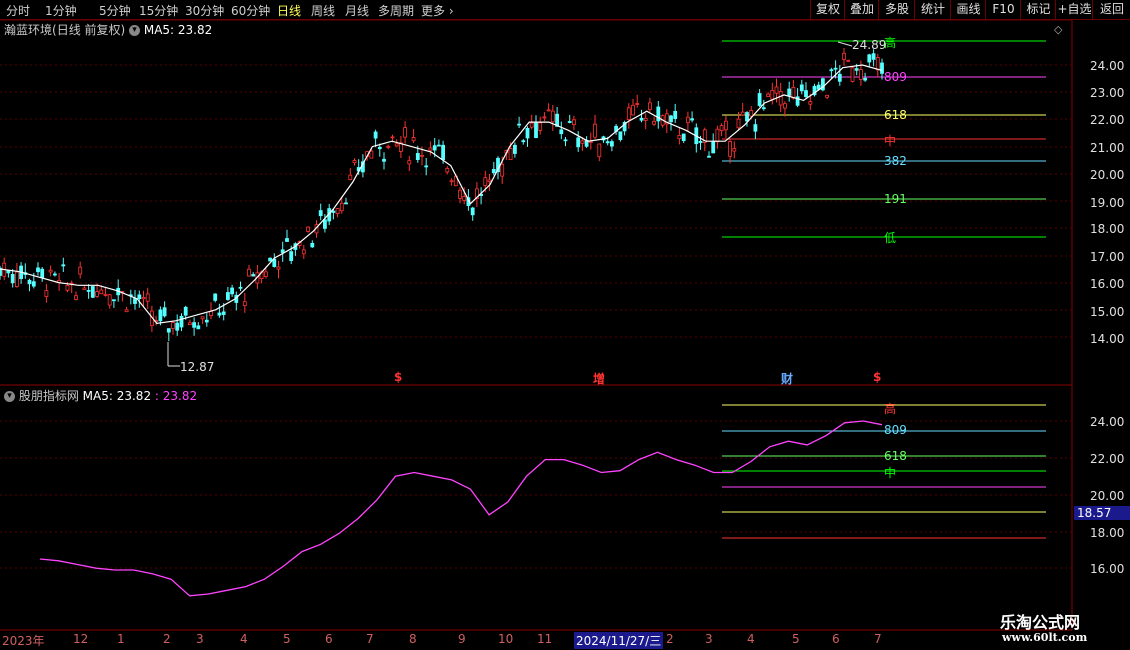 This screenshot has height=650, width=1130. What do you see at coordinates (599, 378) in the screenshot?
I see `event-marker: 增` at bounding box center [599, 378].